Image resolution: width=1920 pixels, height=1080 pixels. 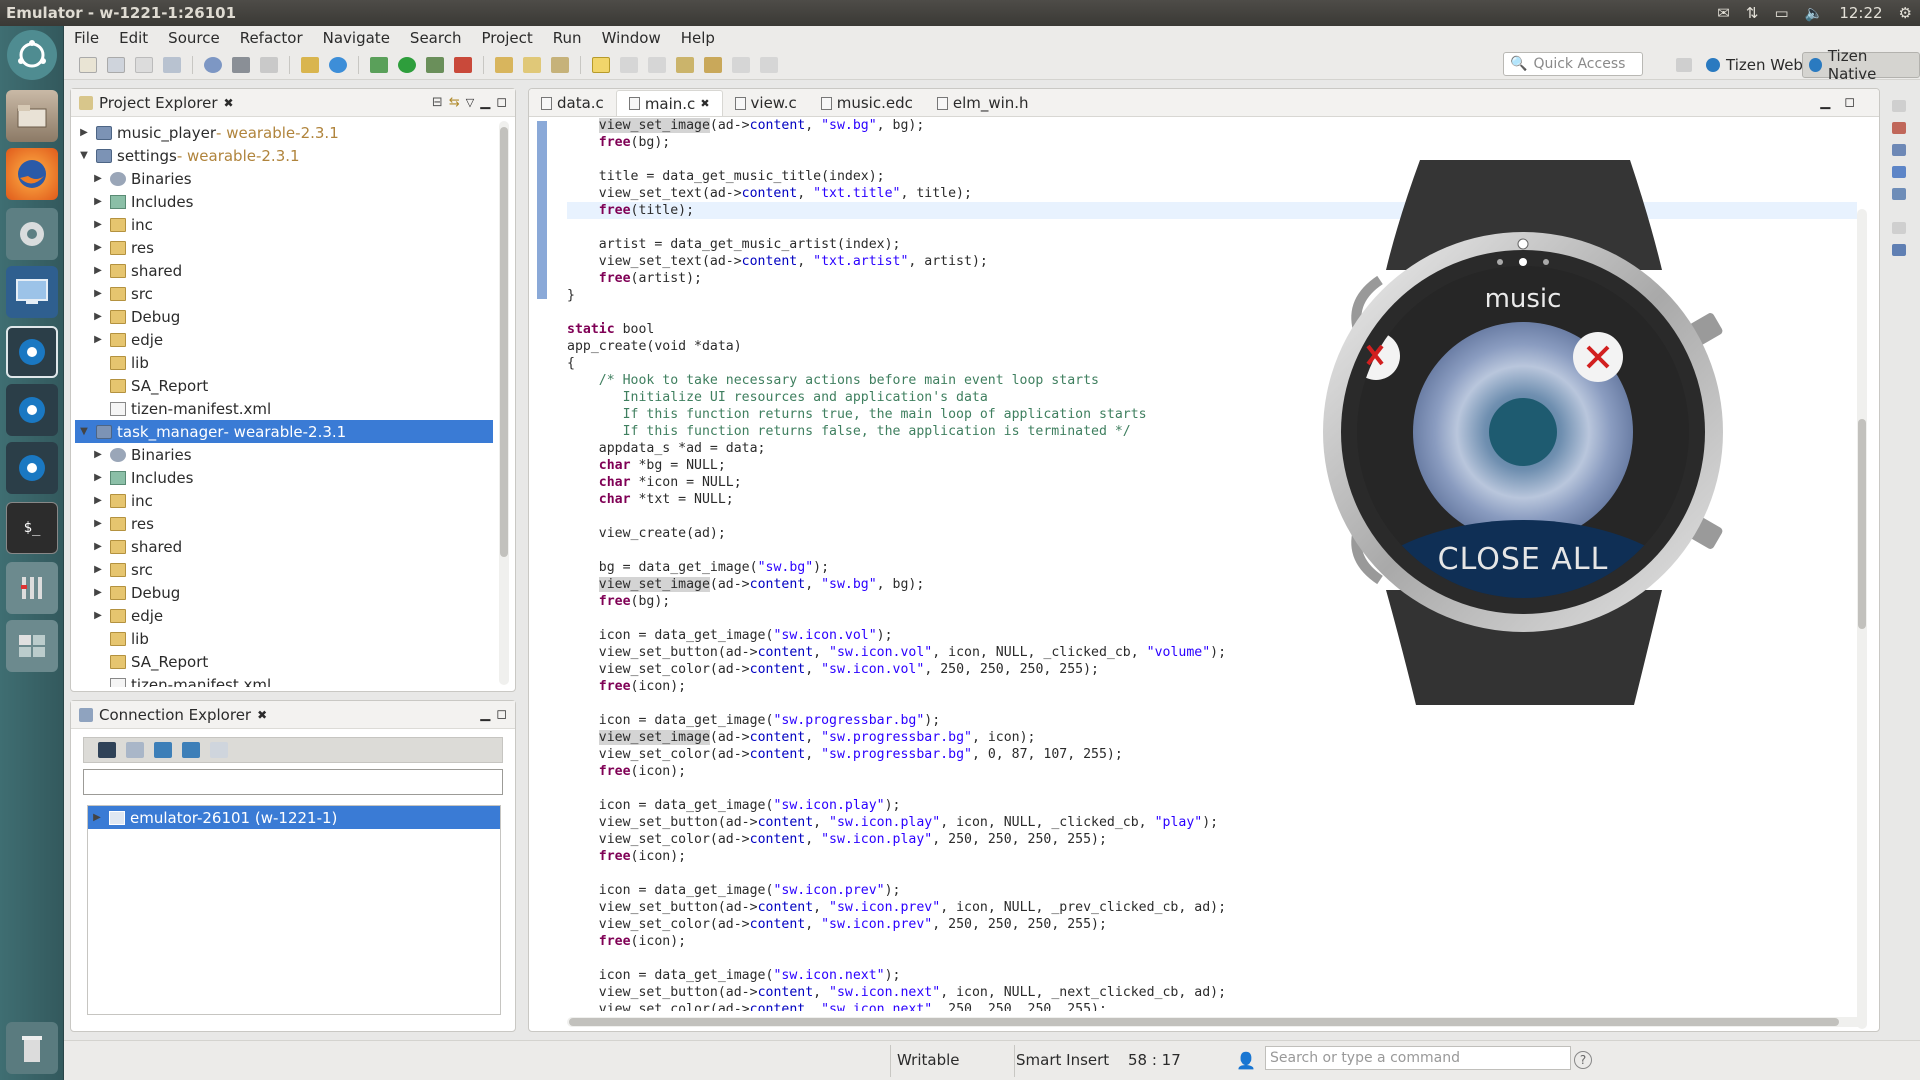 I want to click on clean-icon, so click(x=269, y=64).